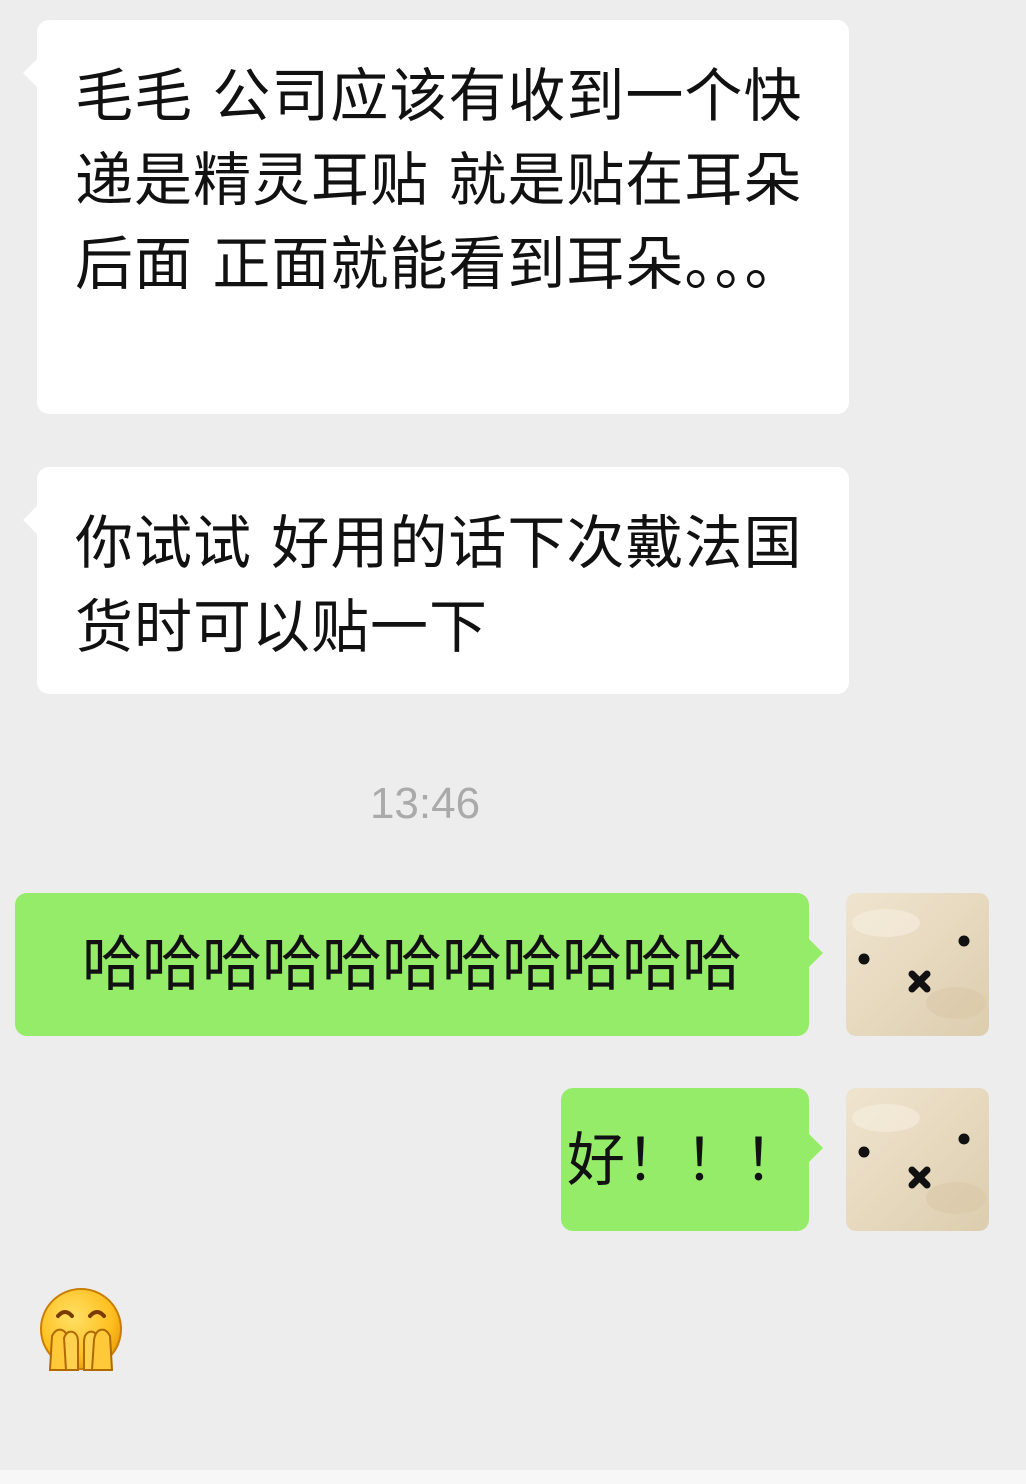 The image size is (1026, 1484). Describe the element at coordinates (425, 803) in the screenshot. I see `message-timestamp: 13:46` at that location.